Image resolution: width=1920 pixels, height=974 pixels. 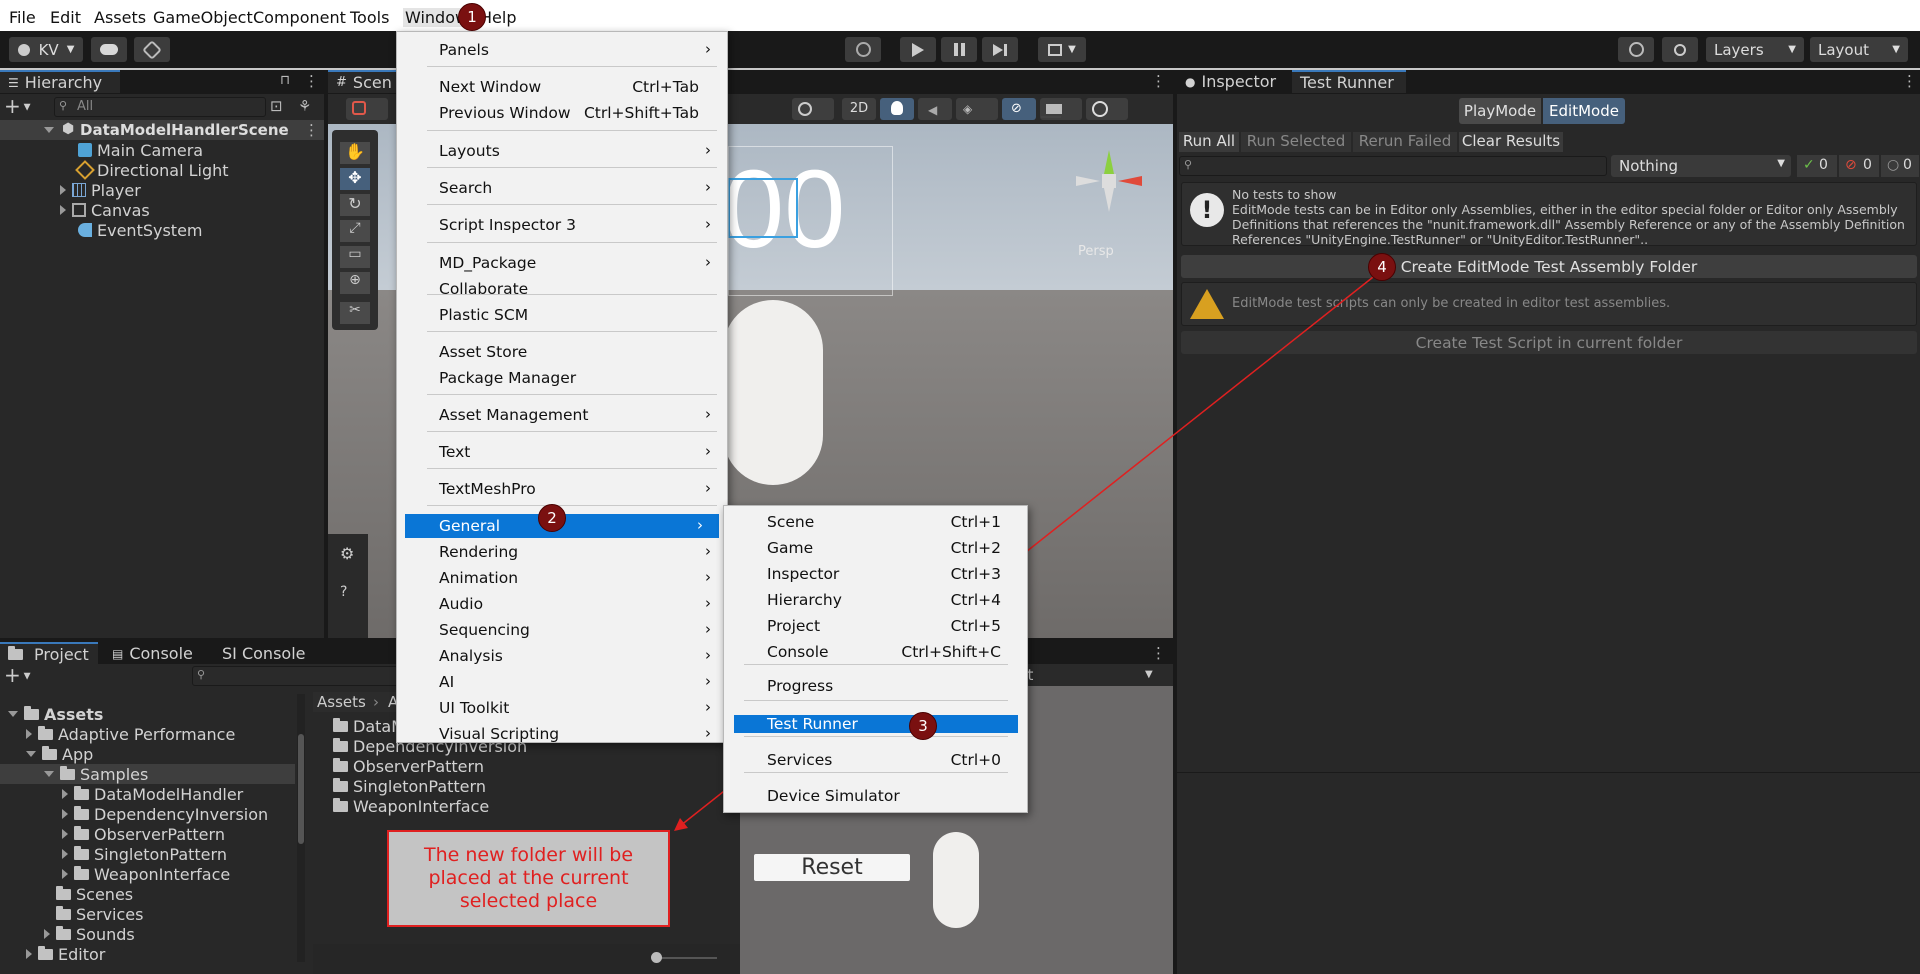 What do you see at coordinates (975, 760) in the screenshot?
I see `submenu-item-shortcut: Ctrl+0` at bounding box center [975, 760].